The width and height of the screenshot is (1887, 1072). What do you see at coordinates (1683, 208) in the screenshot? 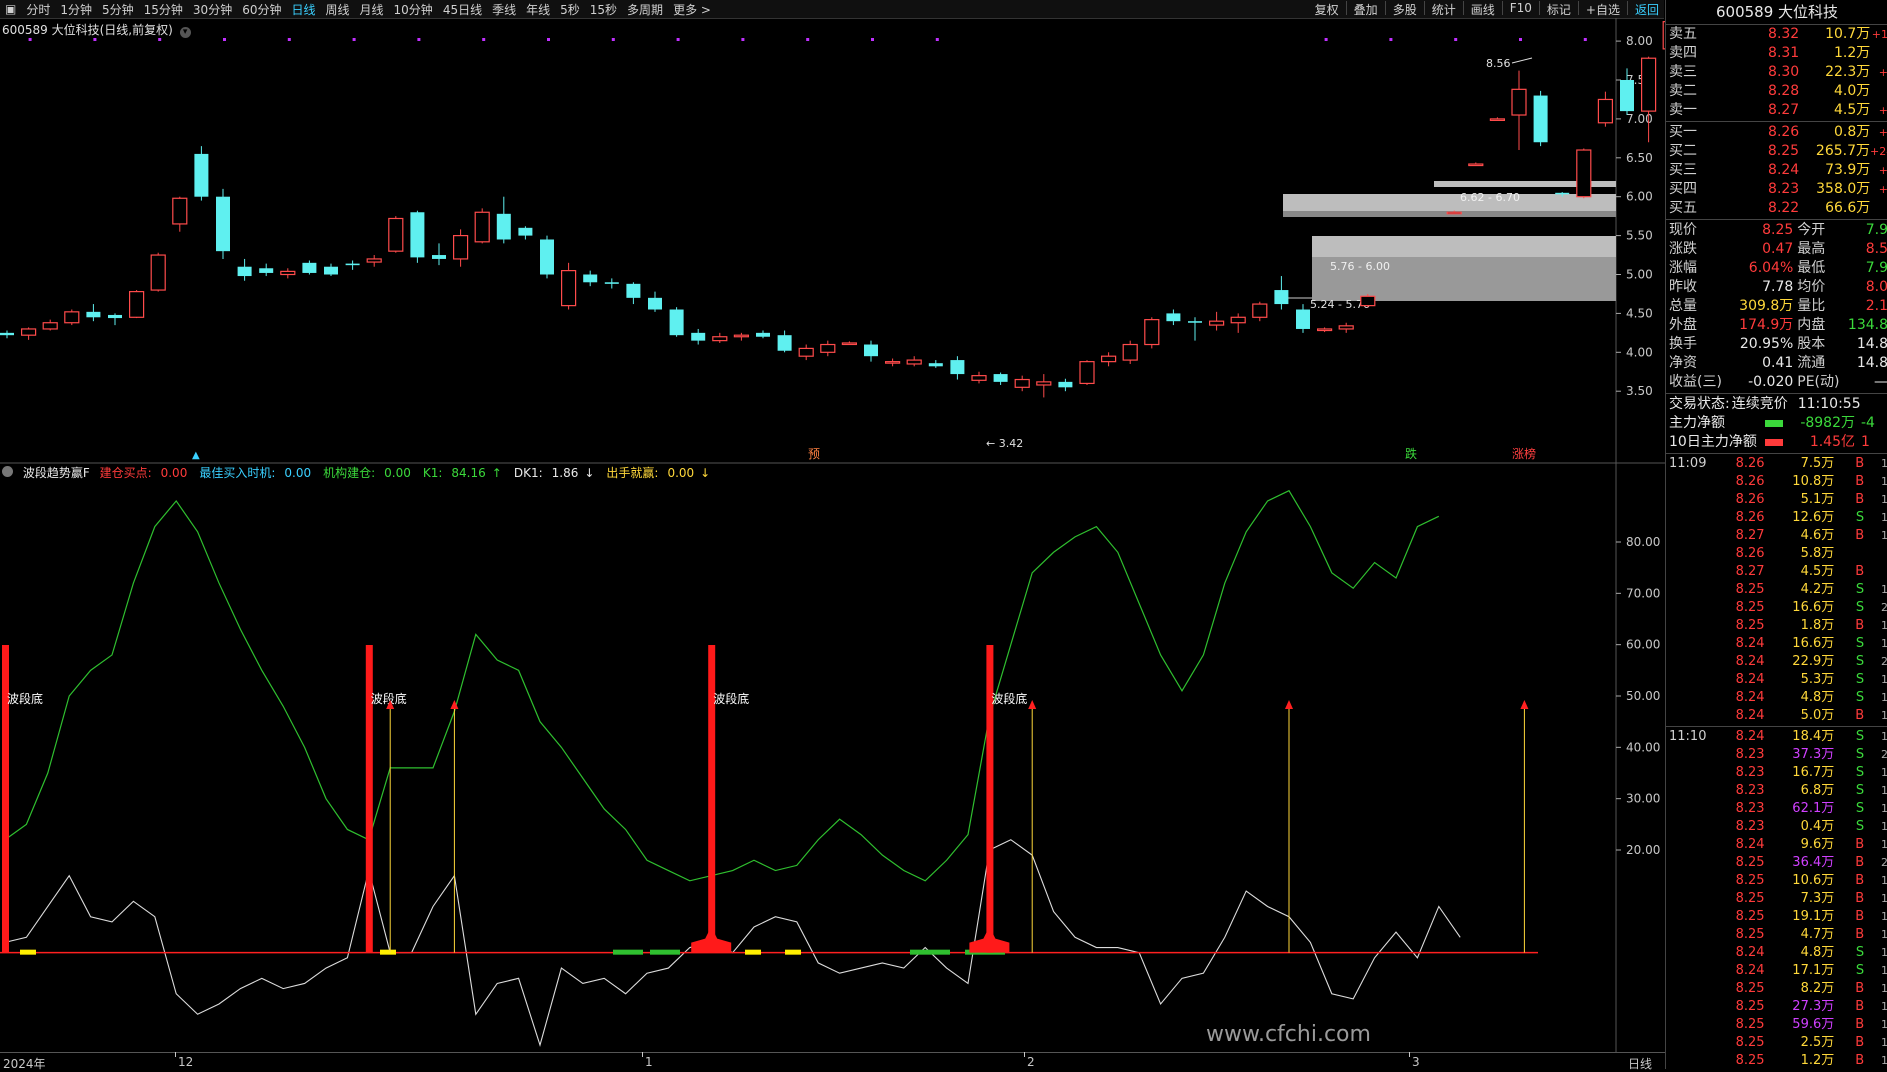
I see `order-book-label: 买五` at bounding box center [1683, 208].